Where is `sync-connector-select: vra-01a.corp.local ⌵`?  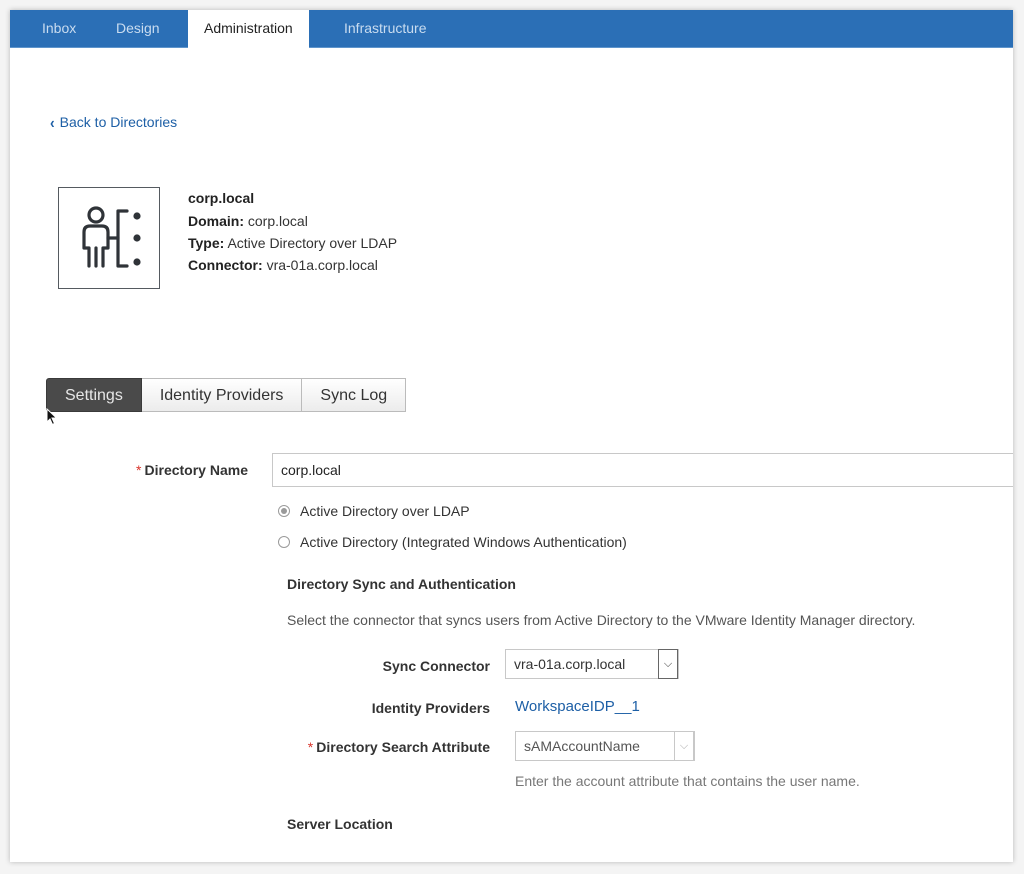 sync-connector-select: vra-01a.corp.local ⌵ is located at coordinates (592, 664).